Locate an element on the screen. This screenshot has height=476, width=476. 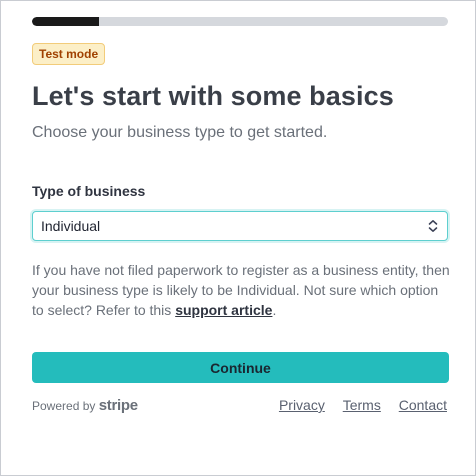
powered-by: Powered by stripe is located at coordinates (85, 405).